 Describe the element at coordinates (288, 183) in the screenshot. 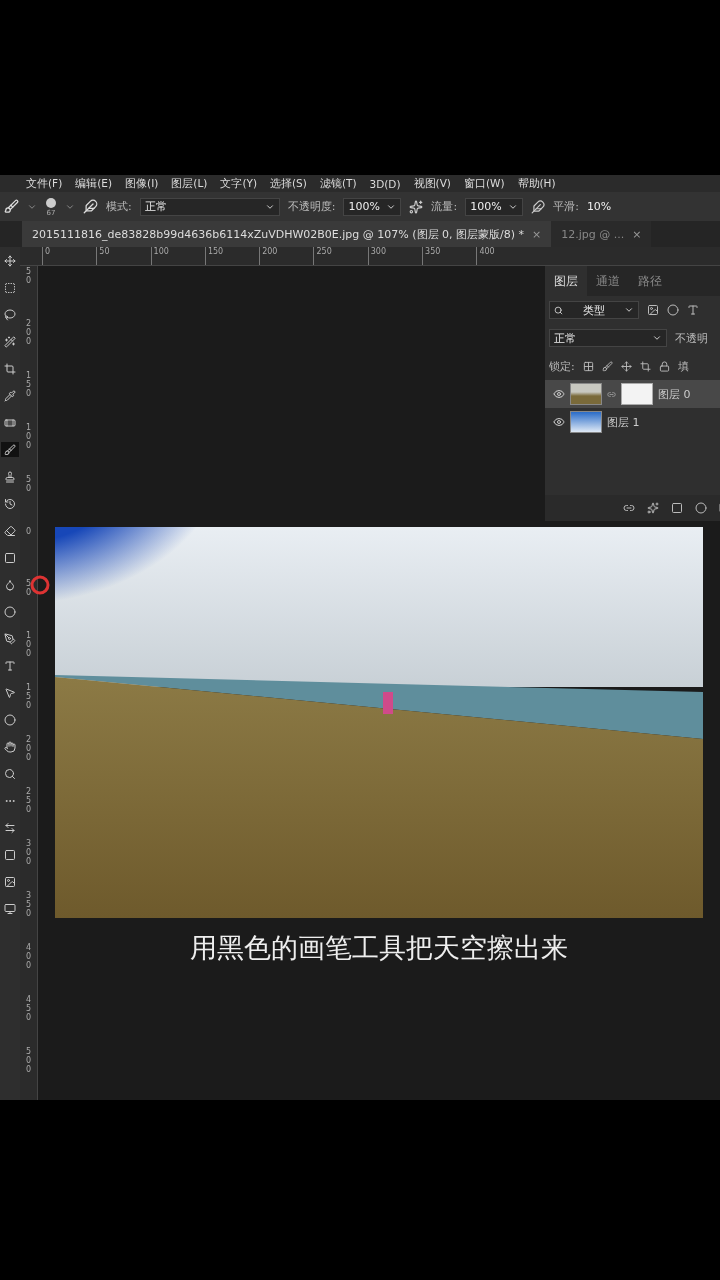

I see `menu-item: 选择(S)` at that location.